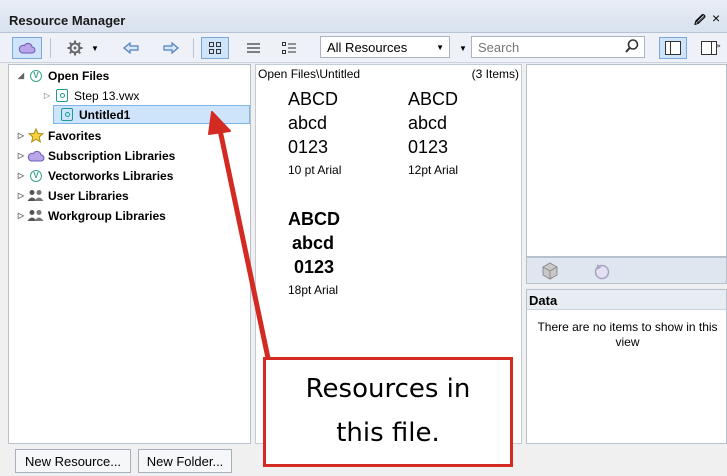  I want to click on annotation-line2: this file., so click(388, 433).